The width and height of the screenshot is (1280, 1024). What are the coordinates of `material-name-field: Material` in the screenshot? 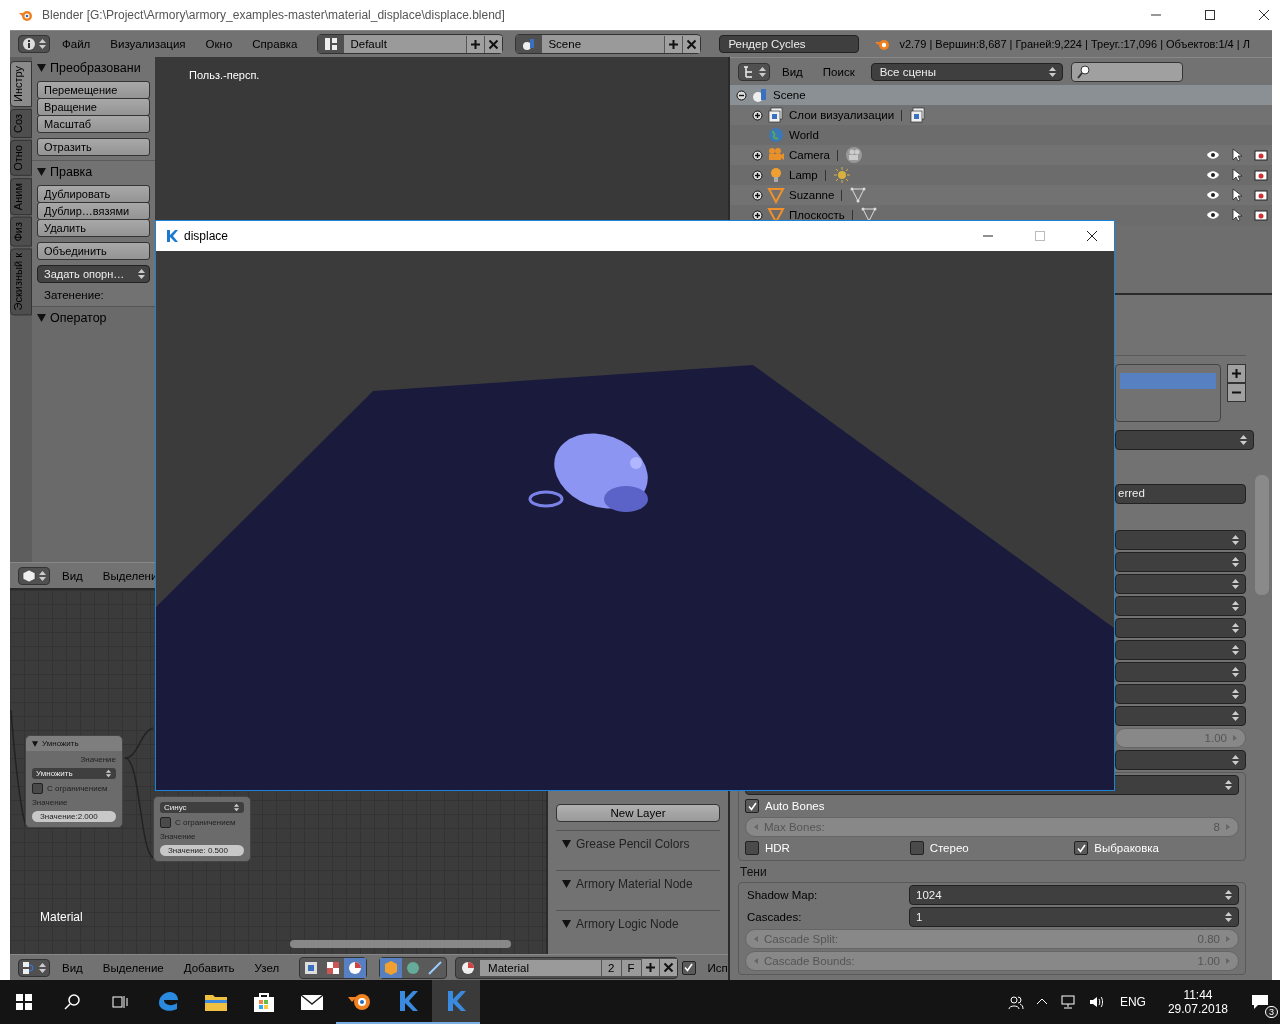 It's located at (541, 967).